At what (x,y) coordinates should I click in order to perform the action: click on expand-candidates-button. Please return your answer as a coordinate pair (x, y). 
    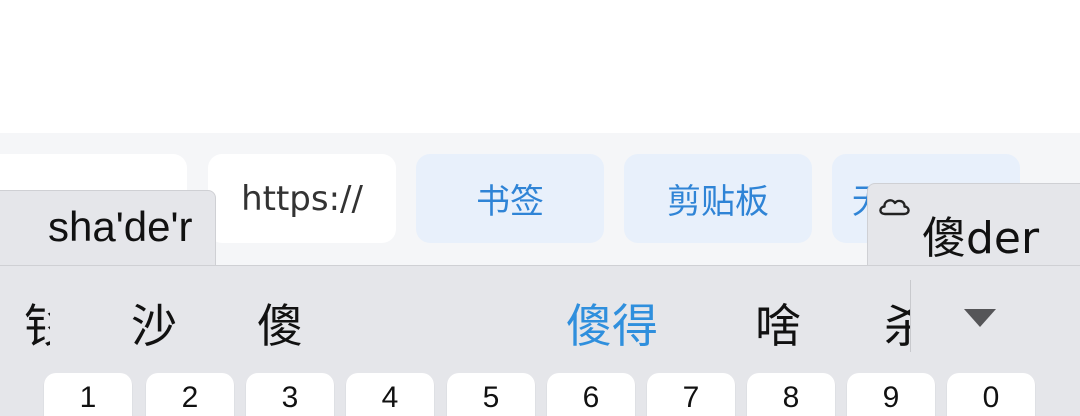
    Looking at the image, I should click on (980, 318).